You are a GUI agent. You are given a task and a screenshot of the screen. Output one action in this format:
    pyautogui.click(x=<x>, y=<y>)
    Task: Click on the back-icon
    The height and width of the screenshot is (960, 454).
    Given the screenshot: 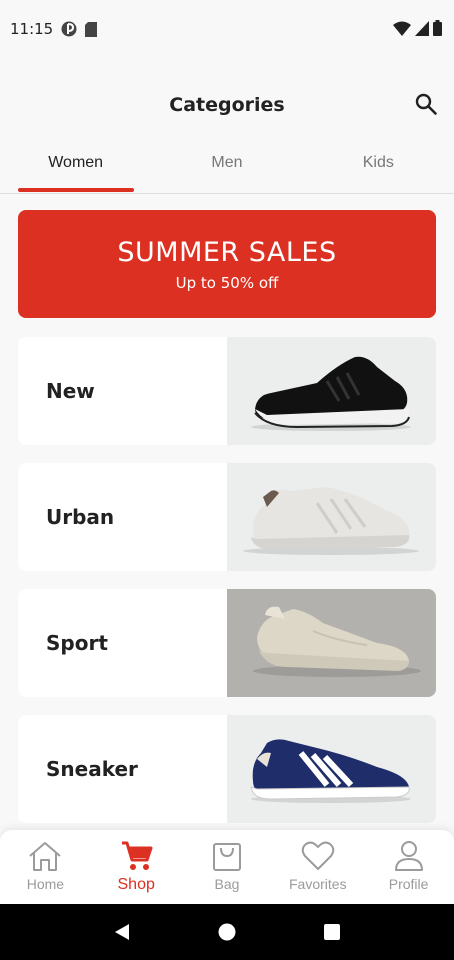 What is the action you would take?
    pyautogui.click(x=122, y=932)
    